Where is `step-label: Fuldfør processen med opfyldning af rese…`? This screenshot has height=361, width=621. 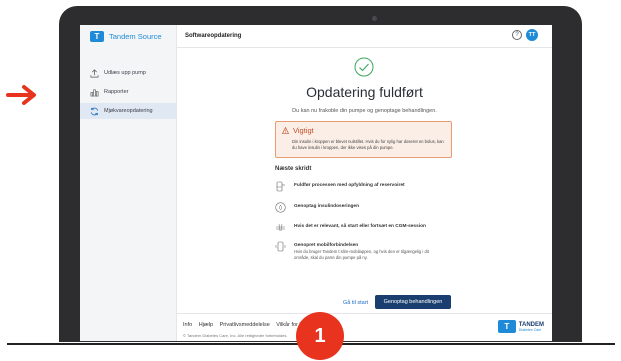 step-label: Fuldfør processen med opfyldning af rese… is located at coordinates (349, 185).